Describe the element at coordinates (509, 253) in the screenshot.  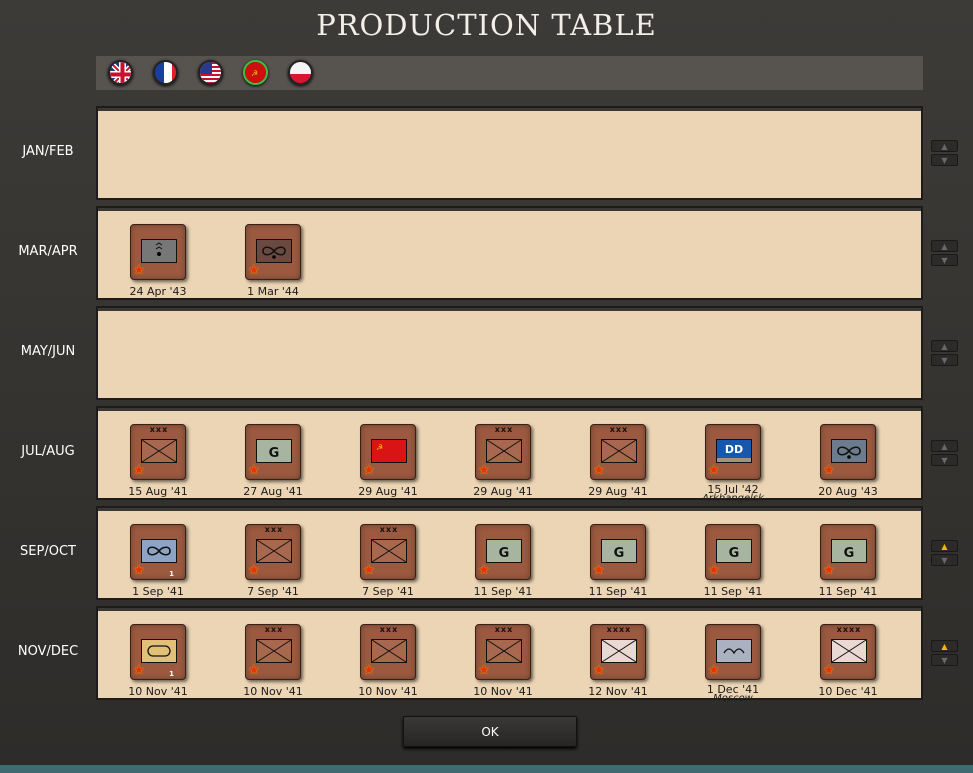
I see `production-row: ★ 24 Apr '43 ★ 1 Mar '44` at that location.